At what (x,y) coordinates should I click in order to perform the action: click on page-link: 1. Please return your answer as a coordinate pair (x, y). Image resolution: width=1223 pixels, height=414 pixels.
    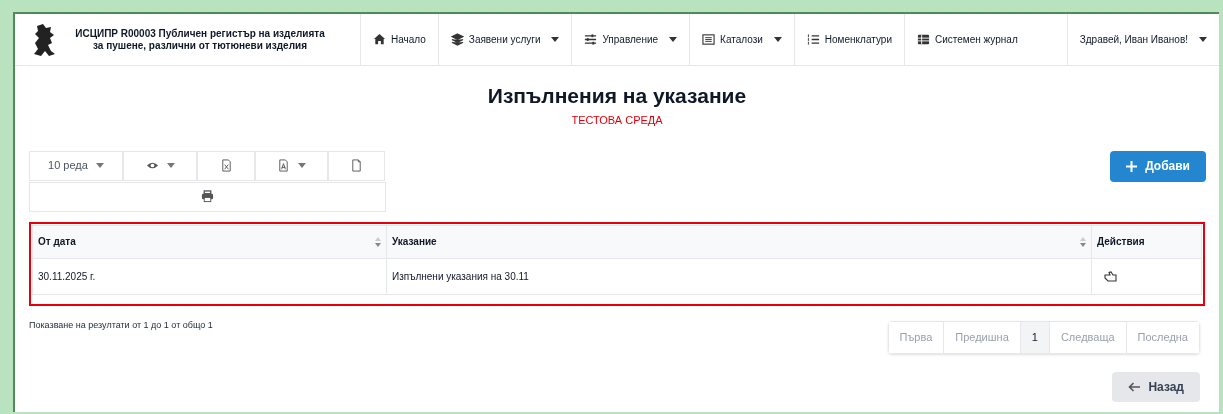
    Looking at the image, I should click on (1034, 337).